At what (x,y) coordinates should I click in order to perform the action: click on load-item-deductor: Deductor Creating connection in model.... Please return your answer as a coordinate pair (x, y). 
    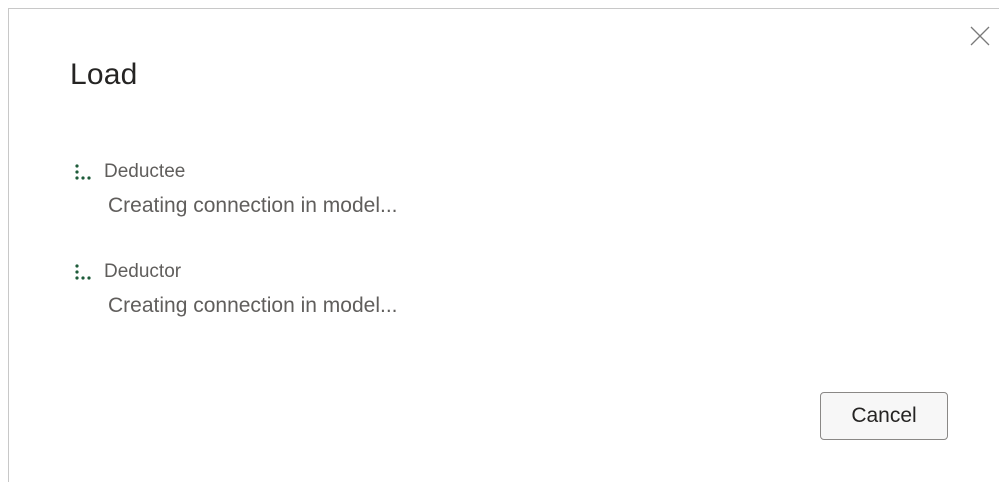
    Looking at the image, I should click on (235, 288).